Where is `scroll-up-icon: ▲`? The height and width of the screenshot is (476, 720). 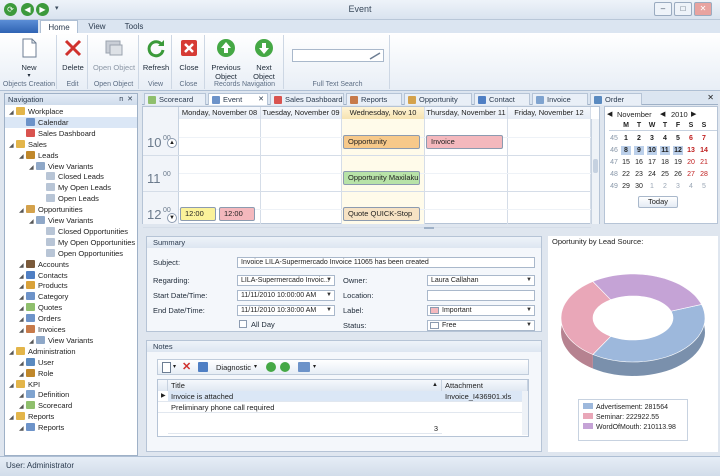
scroll-up-icon: ▲ is located at coordinates (172, 143).